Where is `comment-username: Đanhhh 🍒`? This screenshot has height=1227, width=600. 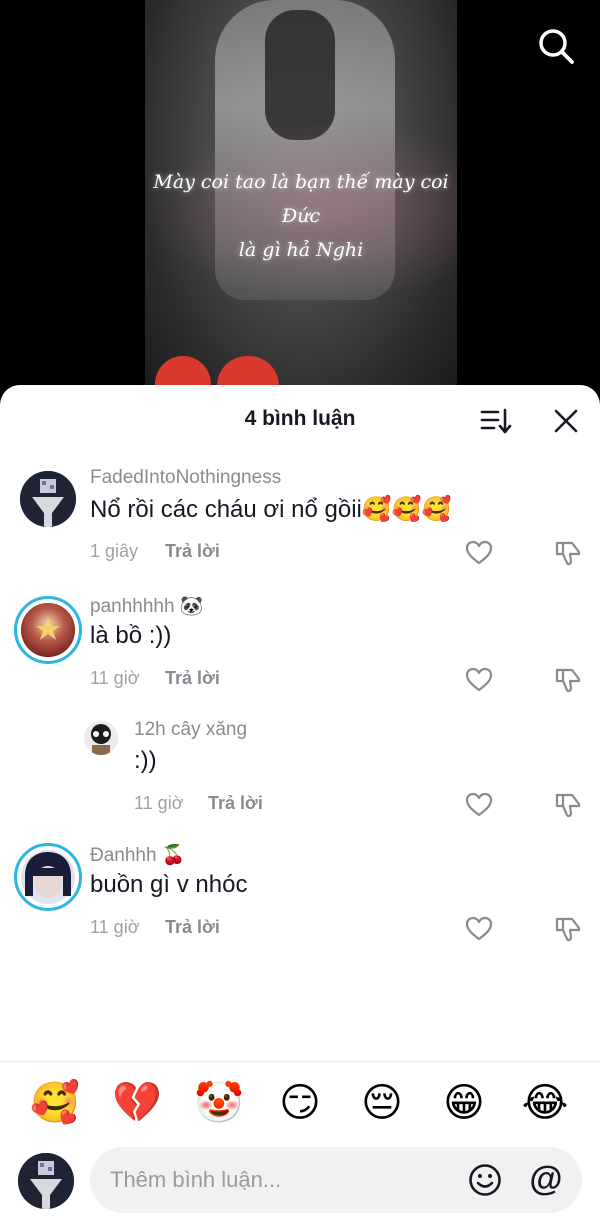 comment-username: Đanhhh 🍒 is located at coordinates (138, 855).